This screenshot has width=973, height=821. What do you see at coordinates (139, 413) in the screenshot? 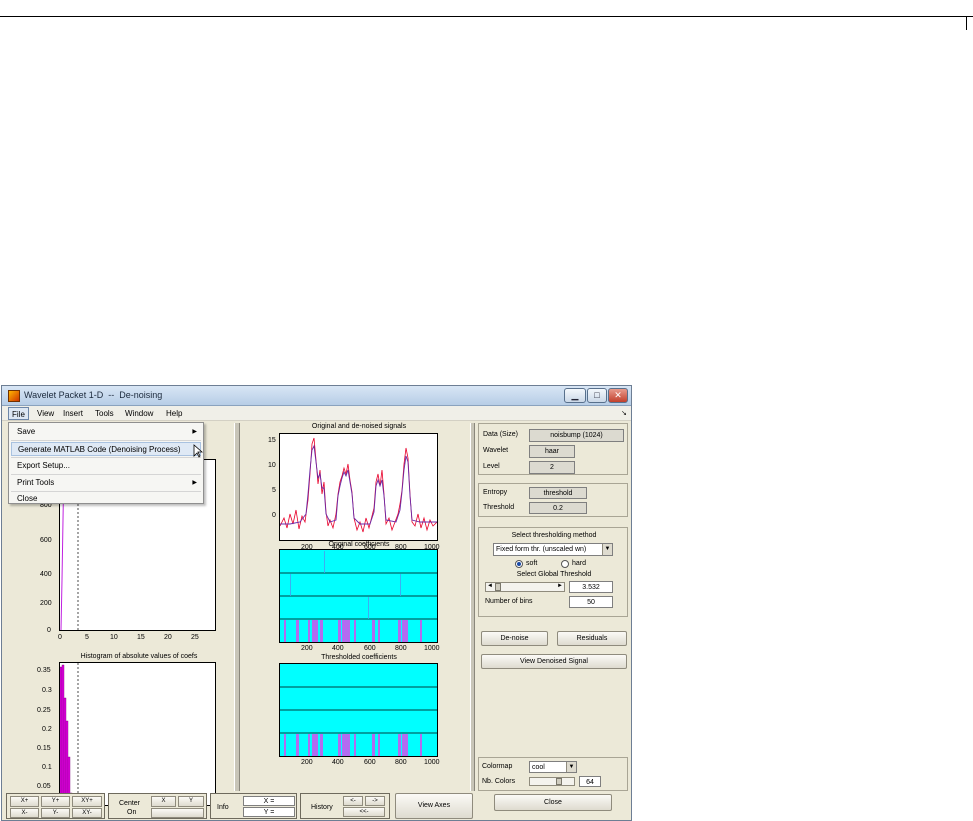
I see `menu-window: Window` at bounding box center [139, 413].